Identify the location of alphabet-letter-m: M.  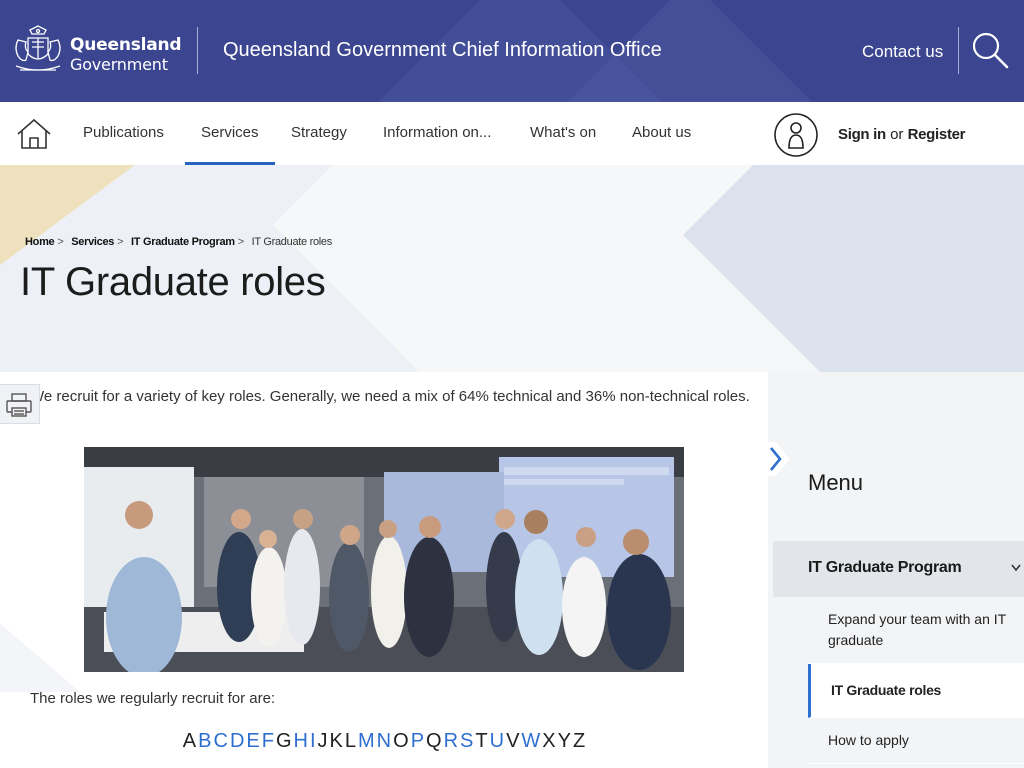
(366, 741).